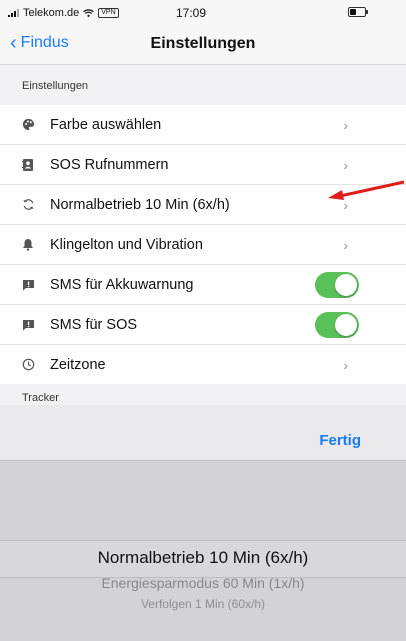  Describe the element at coordinates (40, 398) in the screenshot. I see `section-header-tracker: Tracker` at that location.